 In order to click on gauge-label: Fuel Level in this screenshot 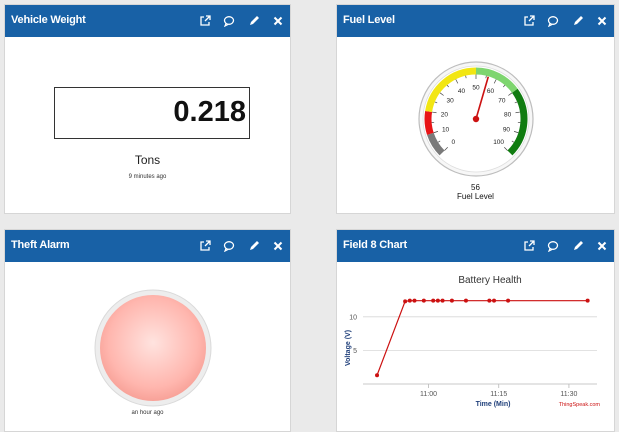, I will do `click(475, 196)`.